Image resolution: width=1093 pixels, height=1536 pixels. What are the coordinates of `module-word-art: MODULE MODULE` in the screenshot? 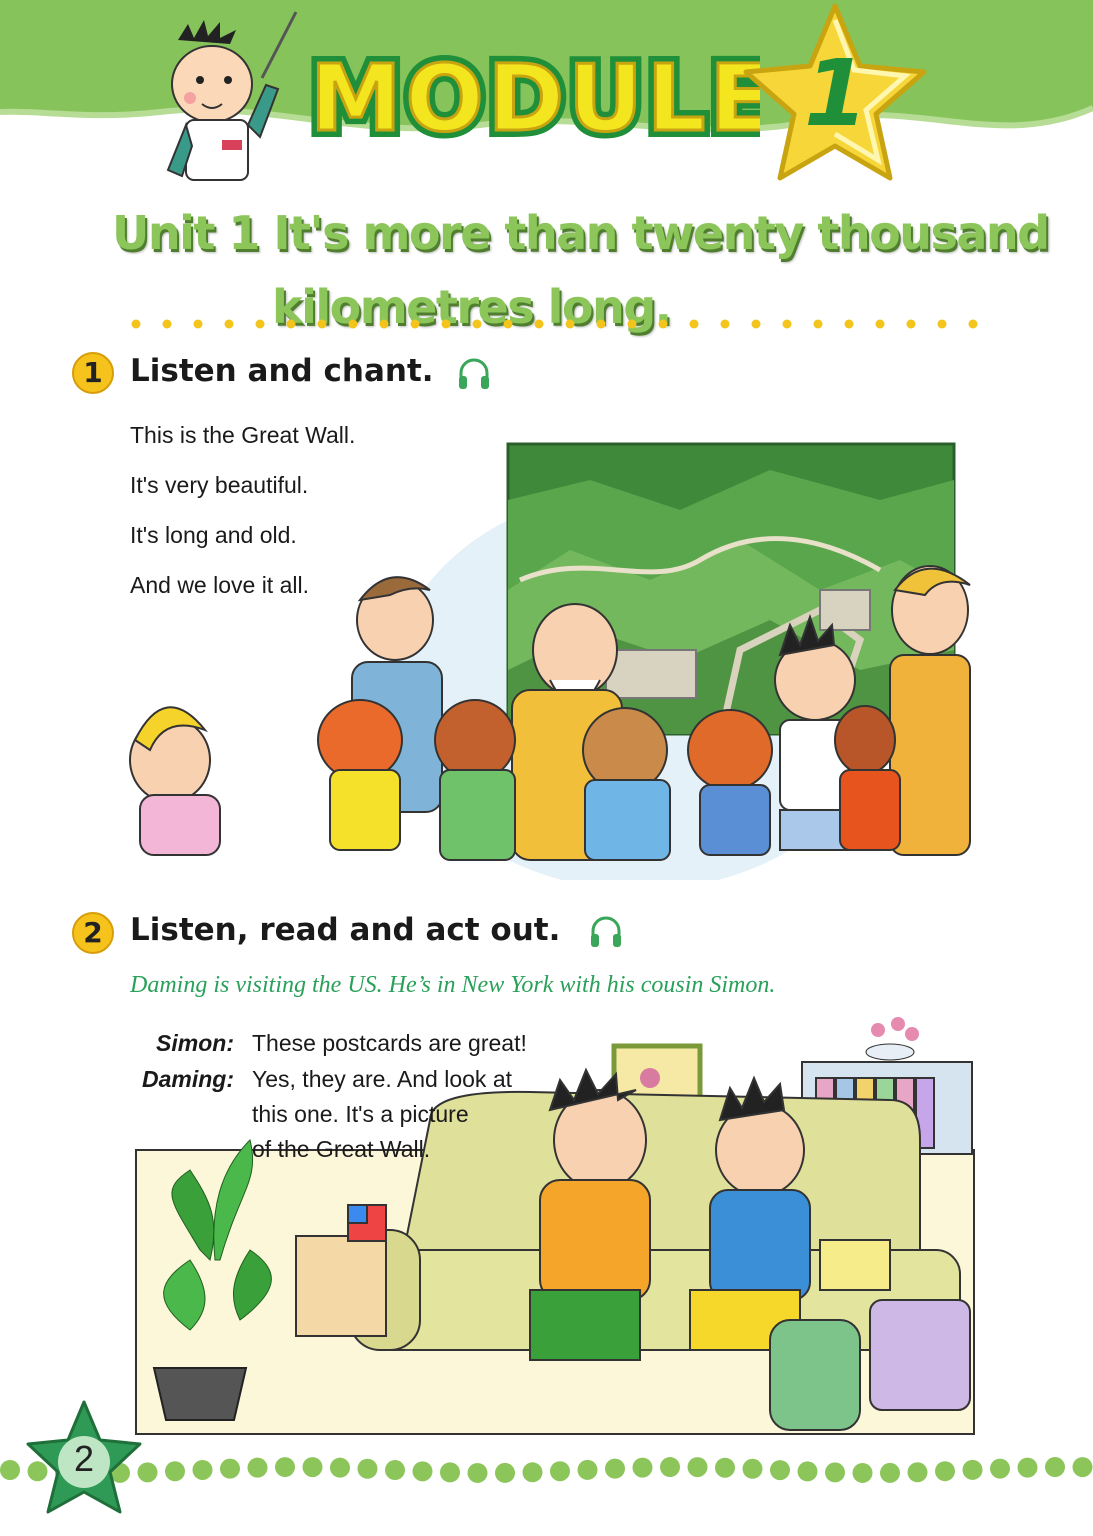 It's located at (531, 98).